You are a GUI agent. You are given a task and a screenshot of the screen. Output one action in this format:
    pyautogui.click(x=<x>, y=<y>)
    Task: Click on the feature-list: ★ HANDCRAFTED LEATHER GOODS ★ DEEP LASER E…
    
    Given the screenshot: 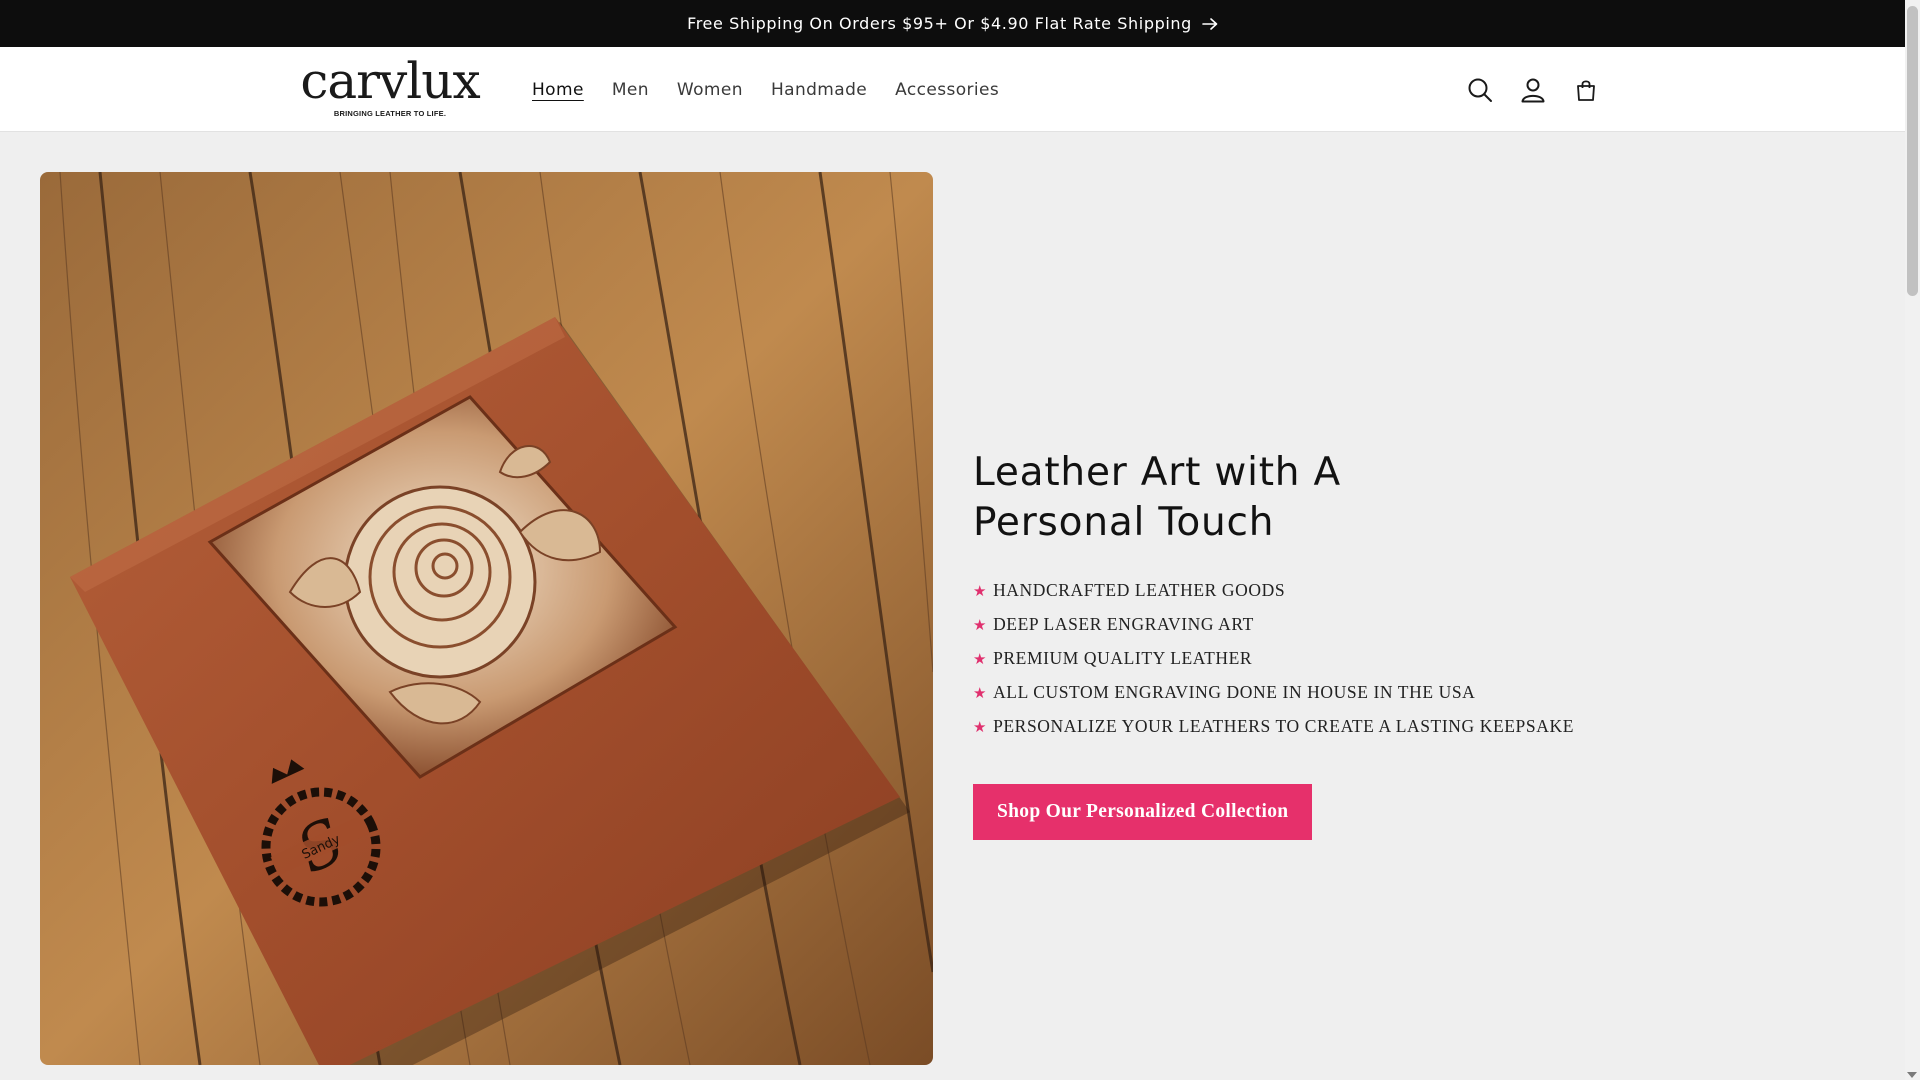 What is the action you would take?
    pyautogui.click(x=1323, y=659)
    